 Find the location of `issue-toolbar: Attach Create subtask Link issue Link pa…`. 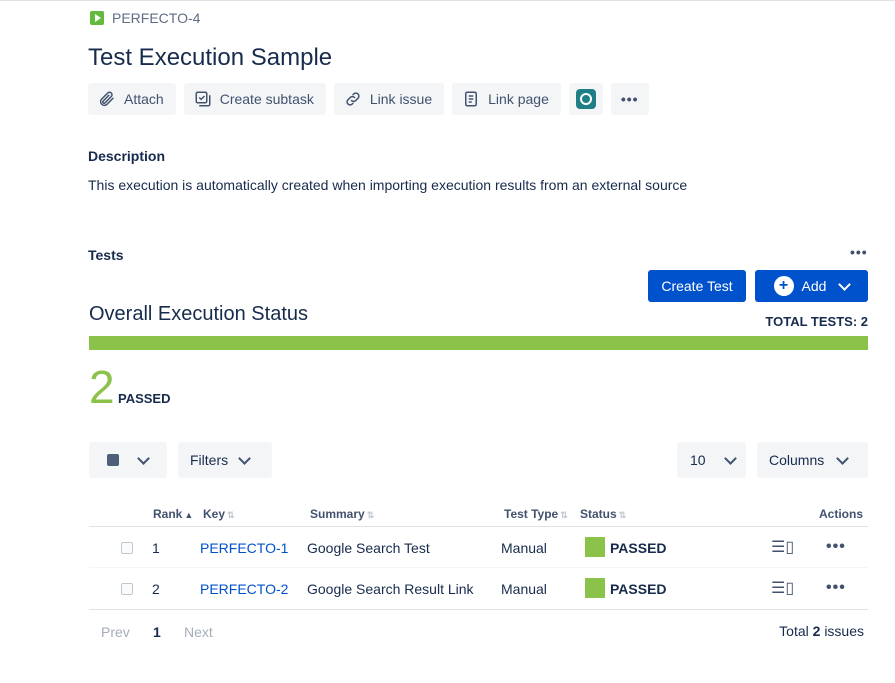

issue-toolbar: Attach Create subtask Link issue Link pa… is located at coordinates (368, 99).